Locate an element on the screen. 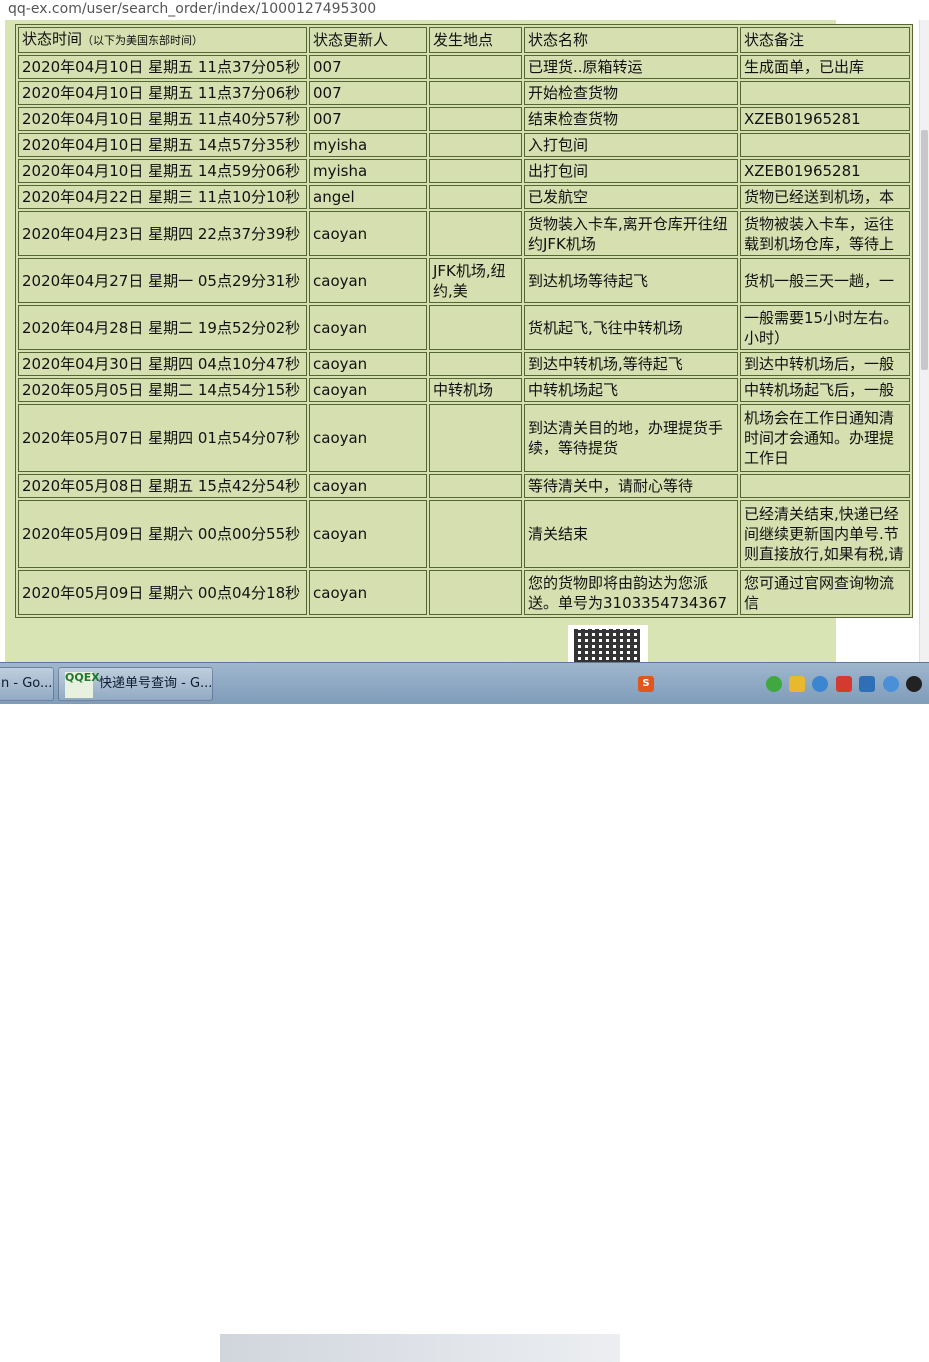  cell-status: 结束检查货物 is located at coordinates (631, 119).